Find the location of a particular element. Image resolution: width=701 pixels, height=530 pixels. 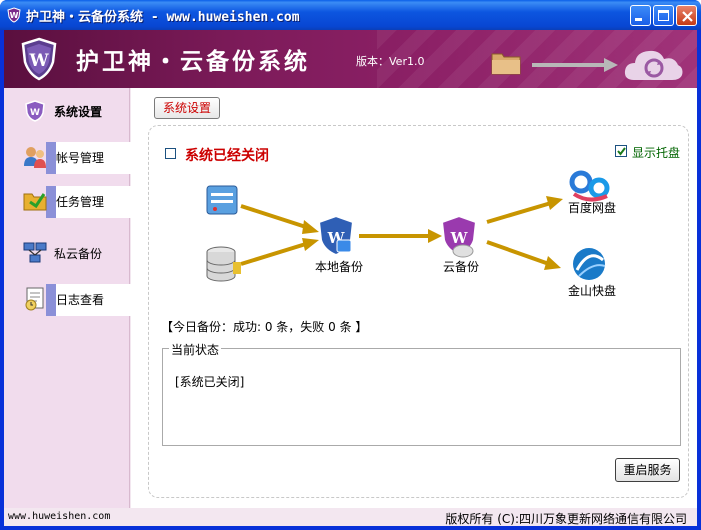

show-tray-label: 显示托盘 is located at coordinates (656, 153).